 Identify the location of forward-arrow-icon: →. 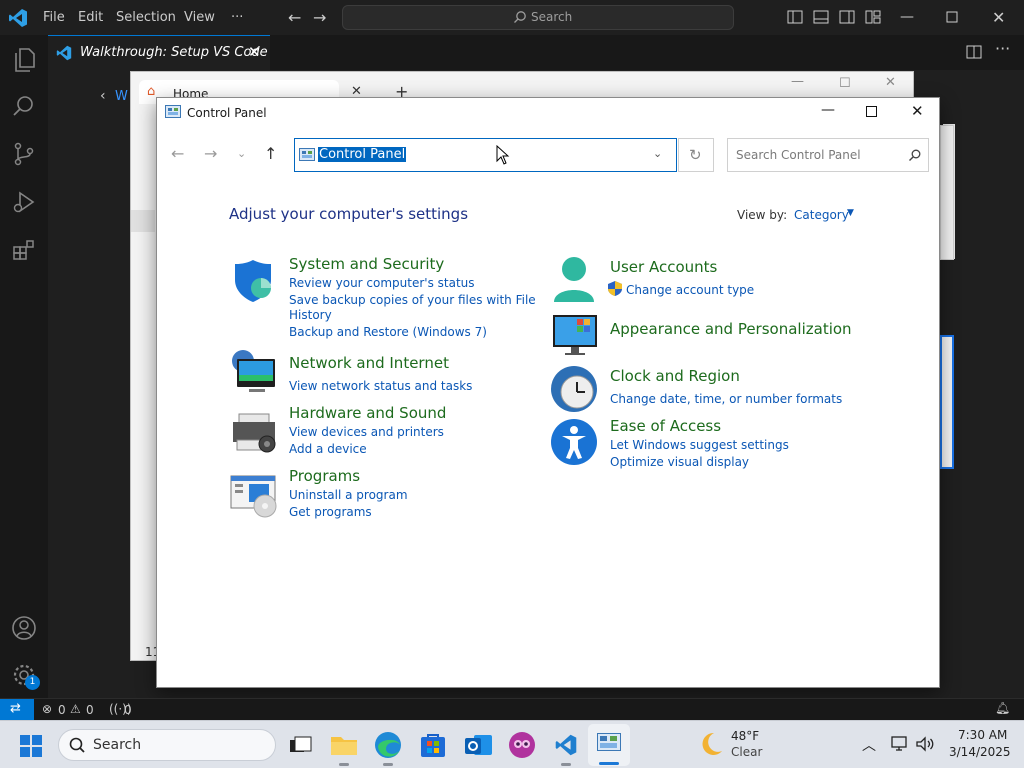
(319, 17).